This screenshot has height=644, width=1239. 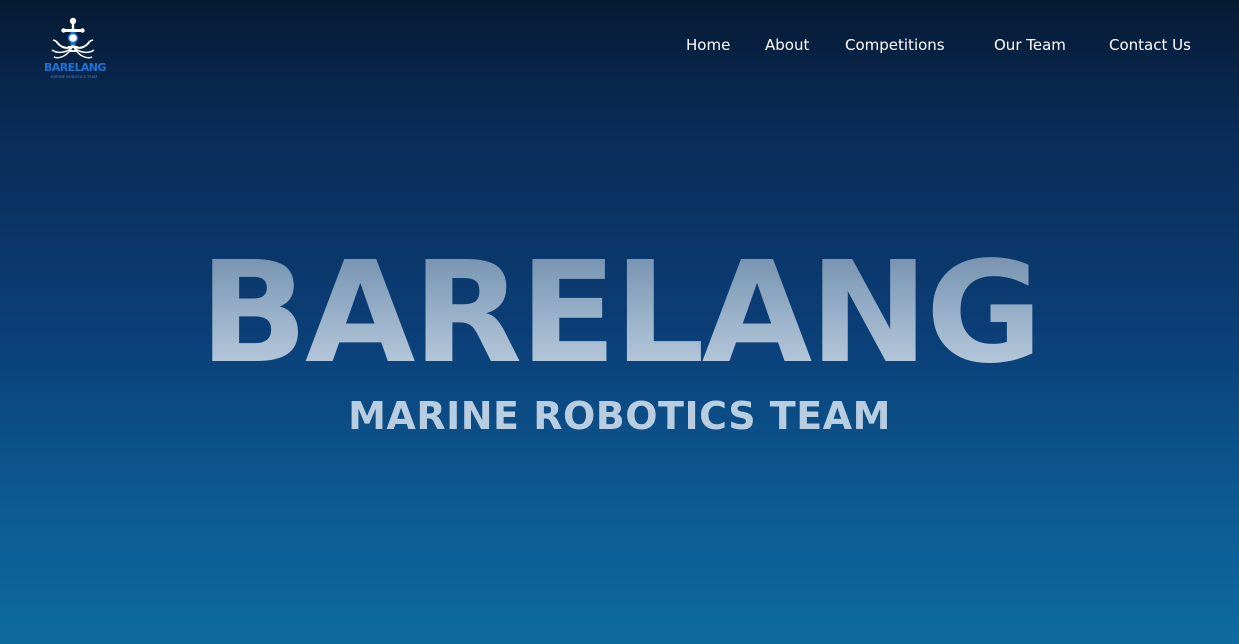 What do you see at coordinates (1150, 45) in the screenshot?
I see `nav-contact-us: Contact Us` at bounding box center [1150, 45].